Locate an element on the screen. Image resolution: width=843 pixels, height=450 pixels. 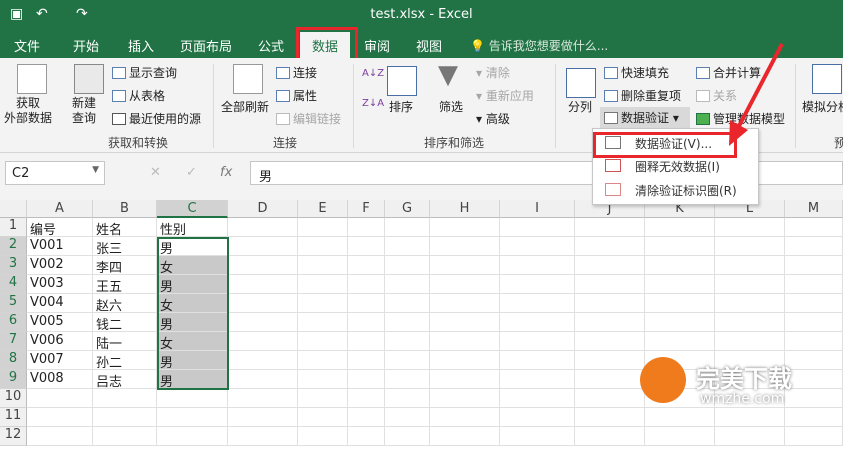
watermark-logo: 完美下载 wmzhe.com is located at coordinates (740, 385).